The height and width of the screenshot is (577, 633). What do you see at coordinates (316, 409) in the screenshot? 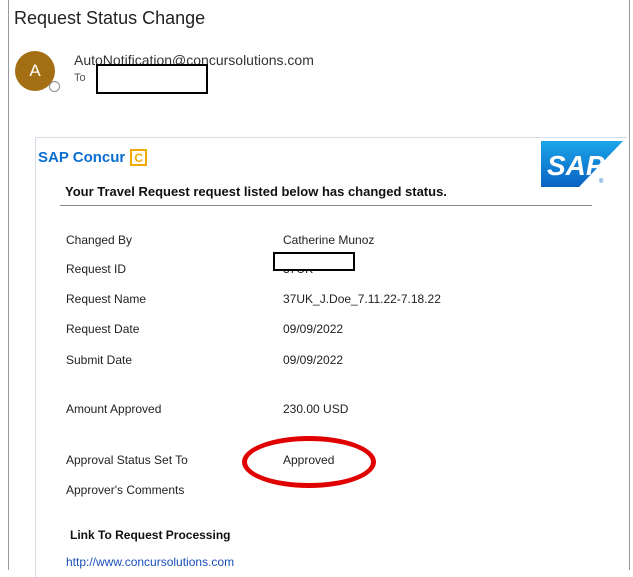
I see `amount-approved-value: 230.00 USD` at bounding box center [316, 409].